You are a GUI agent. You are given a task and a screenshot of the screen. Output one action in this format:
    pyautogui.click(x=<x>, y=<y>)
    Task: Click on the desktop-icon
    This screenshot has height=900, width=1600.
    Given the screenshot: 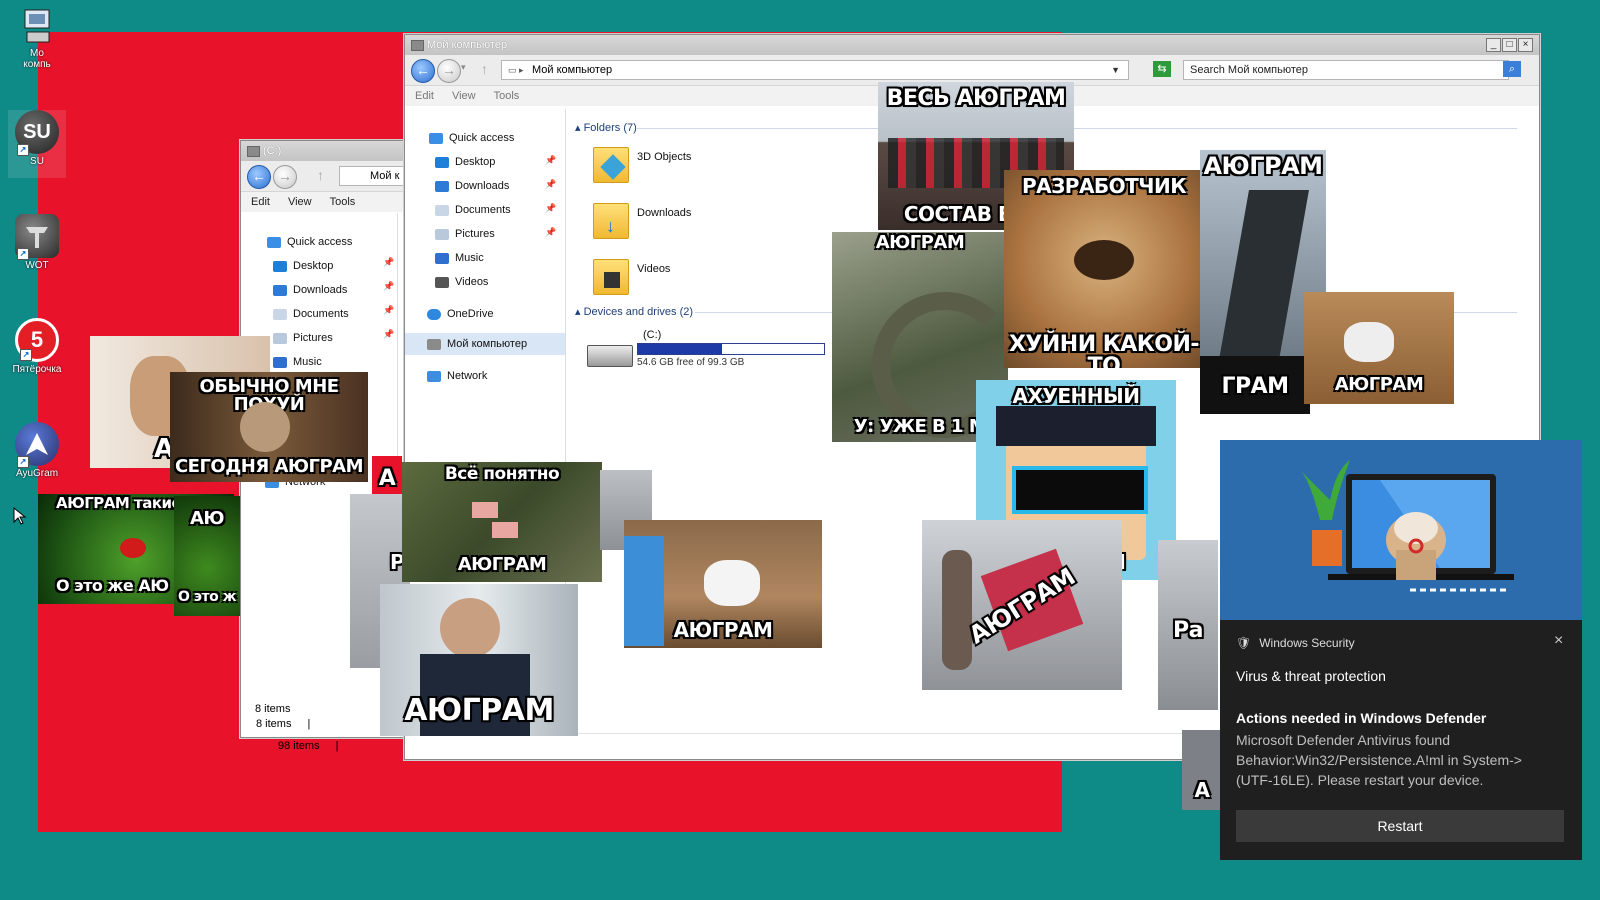 What is the action you would take?
    pyautogui.click(x=280, y=266)
    